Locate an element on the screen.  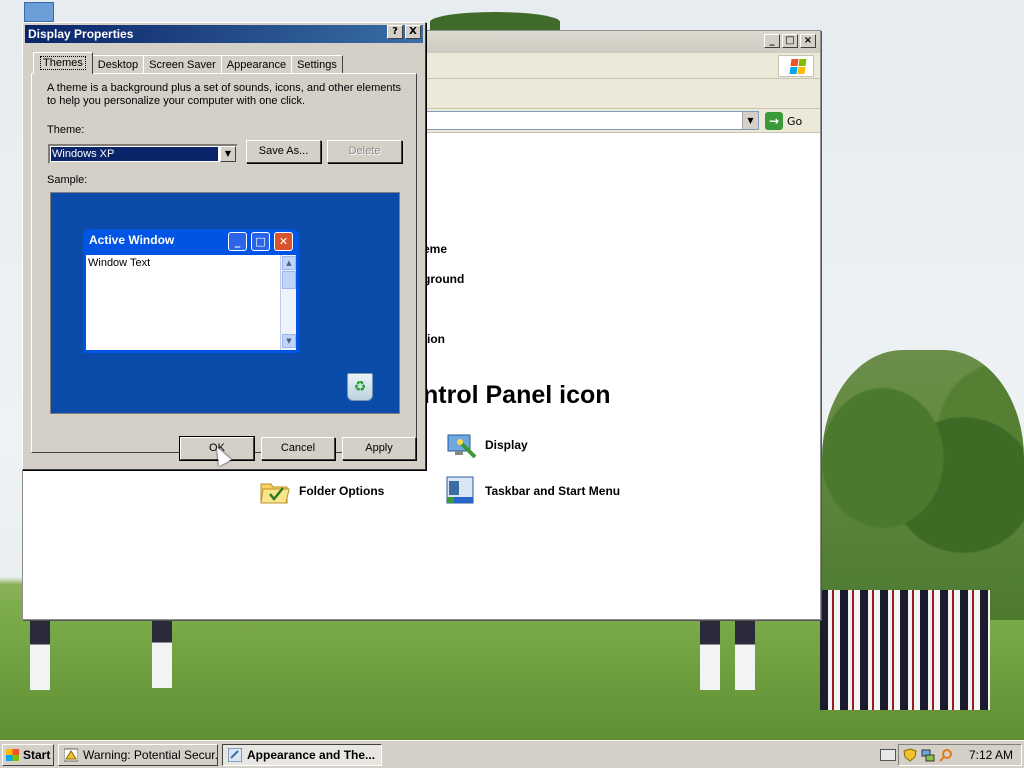
cp-item-label: Display is located at coordinates (506, 445).